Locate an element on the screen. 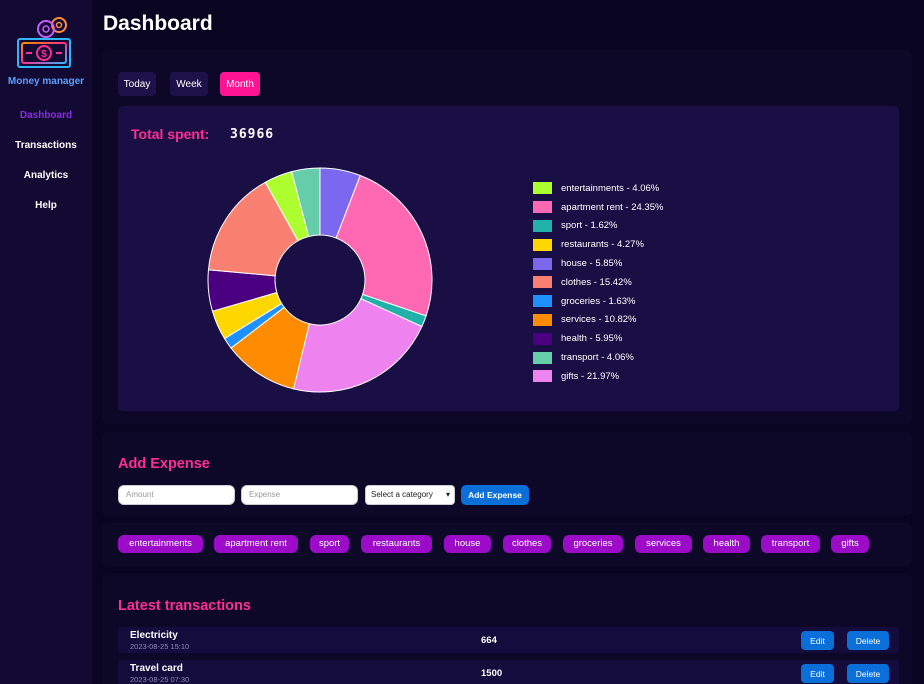 This screenshot has width=924, height=684. transaction-amount: 664 is located at coordinates (489, 640).